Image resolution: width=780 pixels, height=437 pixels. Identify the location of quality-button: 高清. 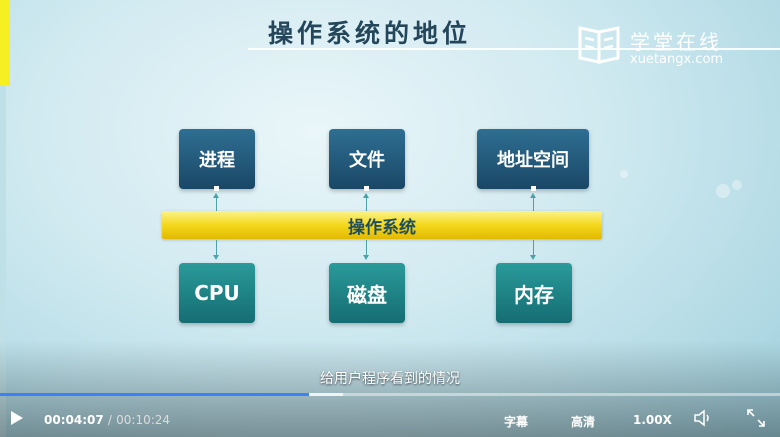
(583, 421).